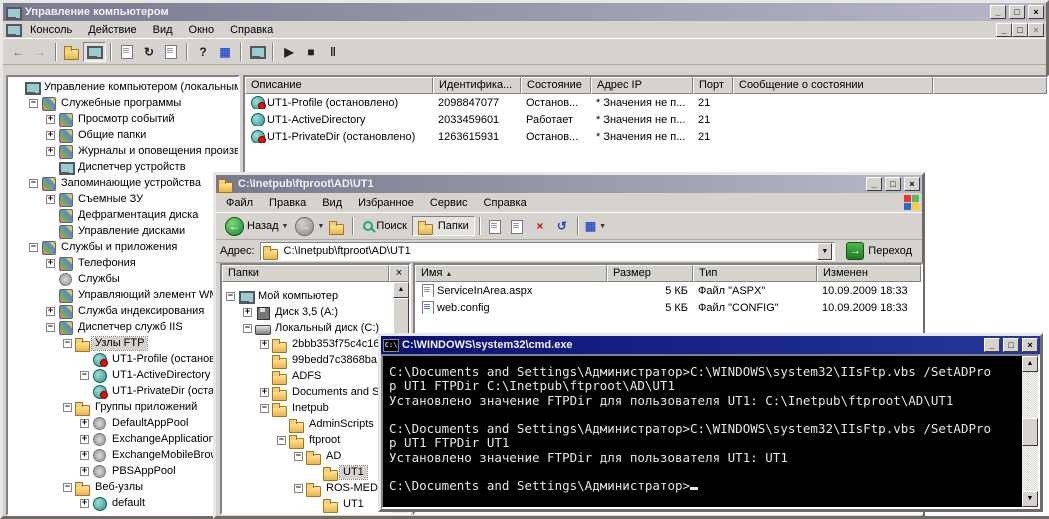 The height and width of the screenshot is (519, 1049). I want to click on back-button: ← Назад ▼, so click(256, 226).